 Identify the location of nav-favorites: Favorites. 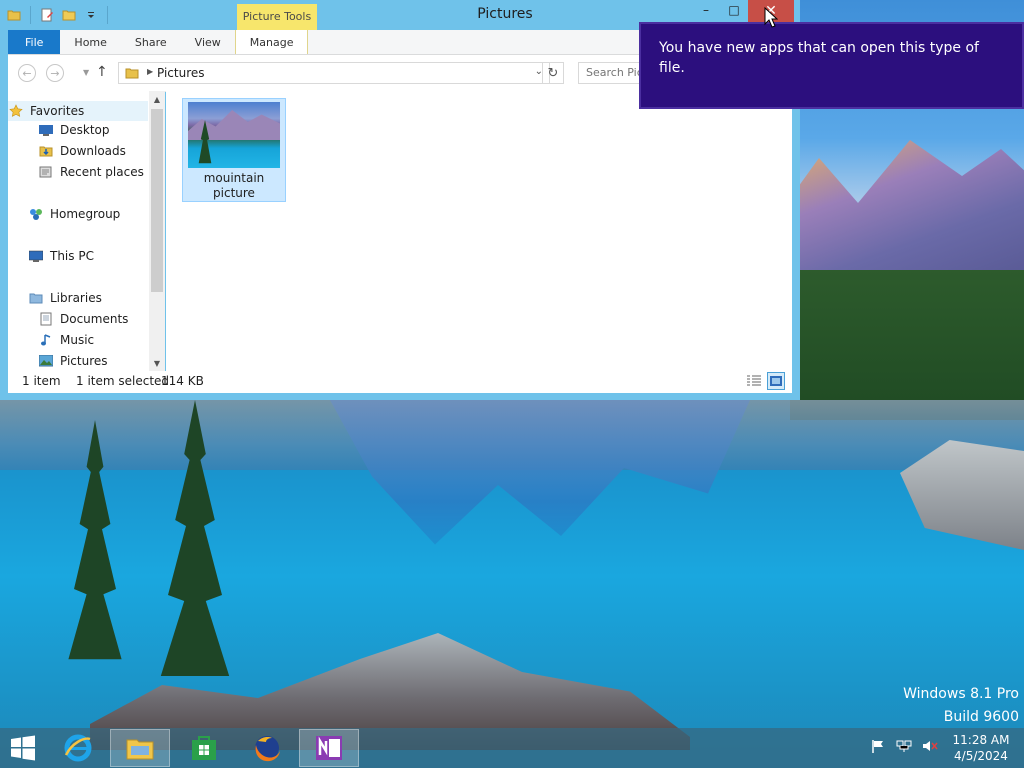
(78, 111).